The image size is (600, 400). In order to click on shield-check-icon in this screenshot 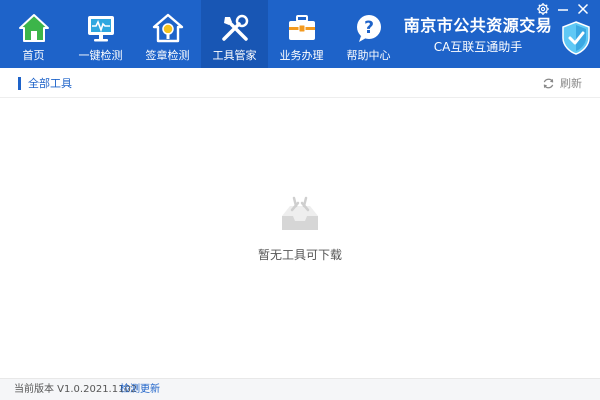, I will do `click(576, 38)`.